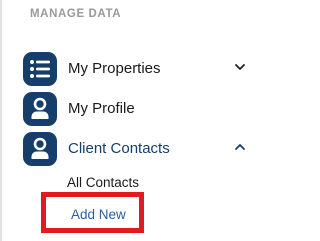 The image size is (320, 241). What do you see at coordinates (98, 214) in the screenshot?
I see `submenu-item-add-new: Add New` at bounding box center [98, 214].